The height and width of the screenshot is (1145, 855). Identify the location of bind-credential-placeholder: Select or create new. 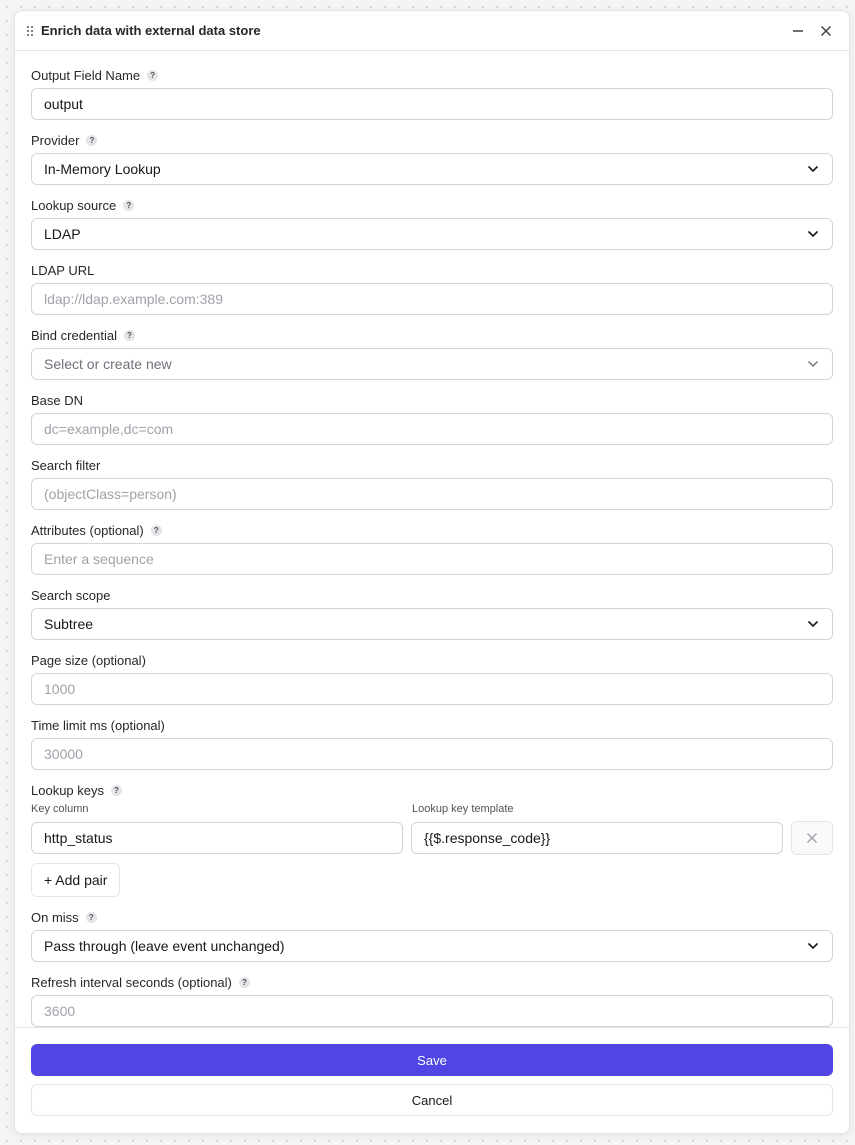
(108, 364).